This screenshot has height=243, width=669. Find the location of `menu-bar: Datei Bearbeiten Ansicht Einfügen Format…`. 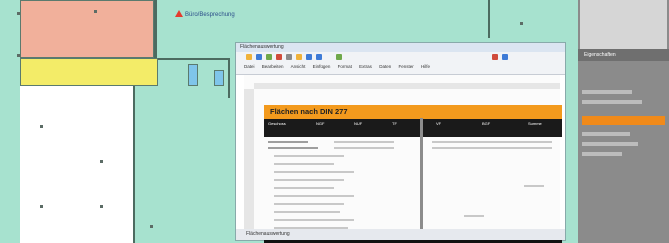

menu-bar: Datei Bearbeiten Ansicht Einfügen Format… is located at coordinates (337, 66).